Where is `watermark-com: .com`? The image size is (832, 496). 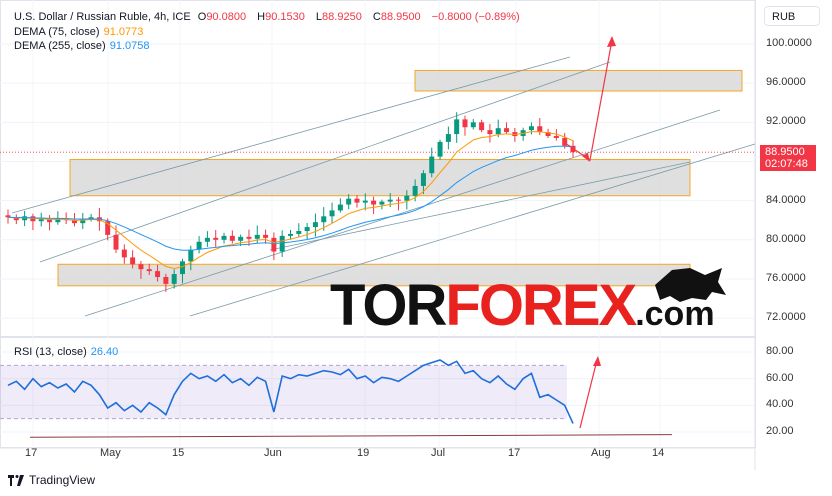 watermark-com: .com is located at coordinates (675, 314).